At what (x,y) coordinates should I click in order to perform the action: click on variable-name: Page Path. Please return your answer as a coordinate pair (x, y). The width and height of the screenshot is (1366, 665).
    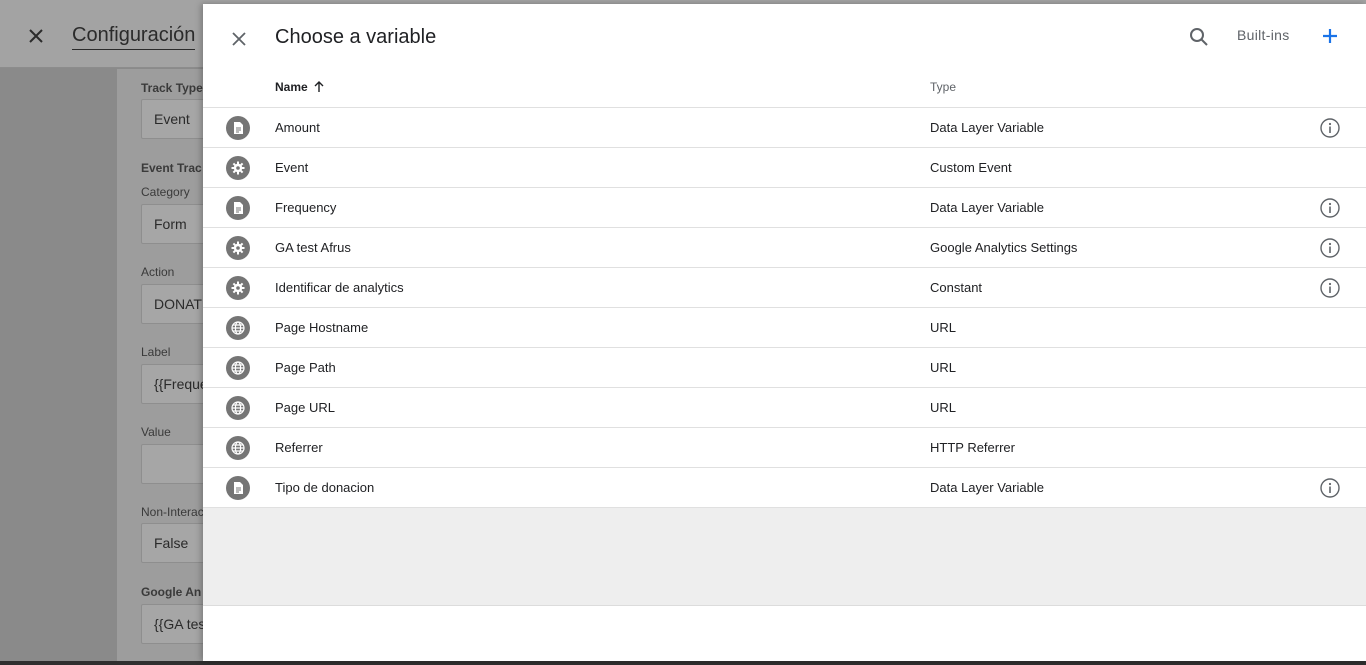
    Looking at the image, I should click on (305, 367).